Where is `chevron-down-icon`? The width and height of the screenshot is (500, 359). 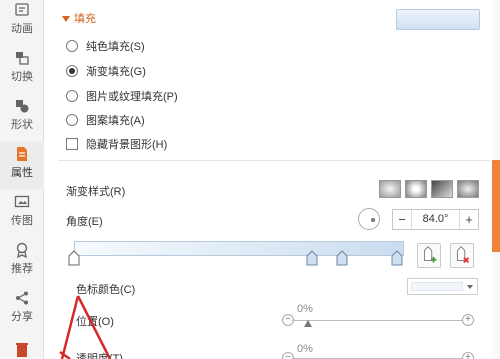
chevron-down-icon is located at coordinates (470, 287).